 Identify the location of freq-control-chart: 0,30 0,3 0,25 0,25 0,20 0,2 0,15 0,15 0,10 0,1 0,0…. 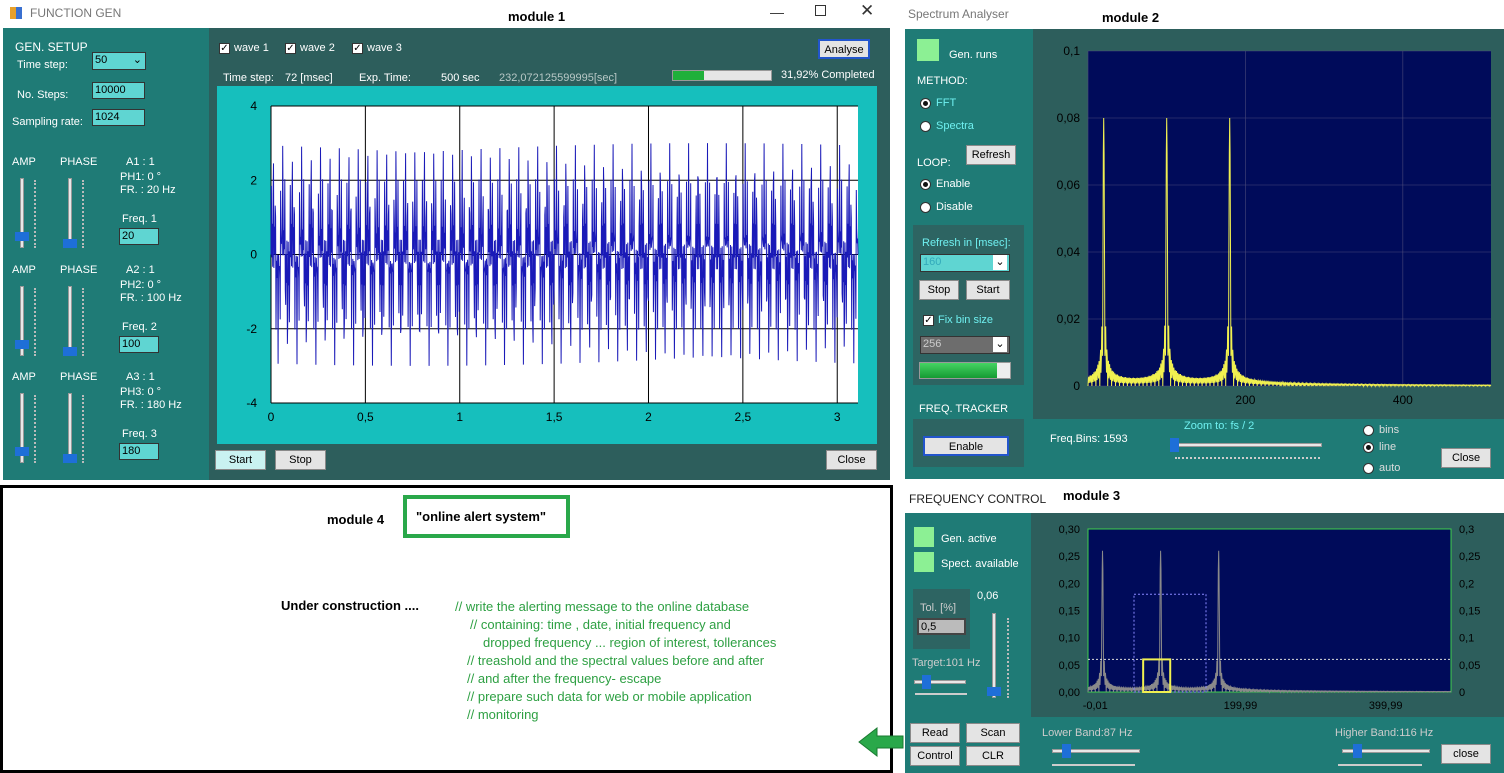
(1270, 618).